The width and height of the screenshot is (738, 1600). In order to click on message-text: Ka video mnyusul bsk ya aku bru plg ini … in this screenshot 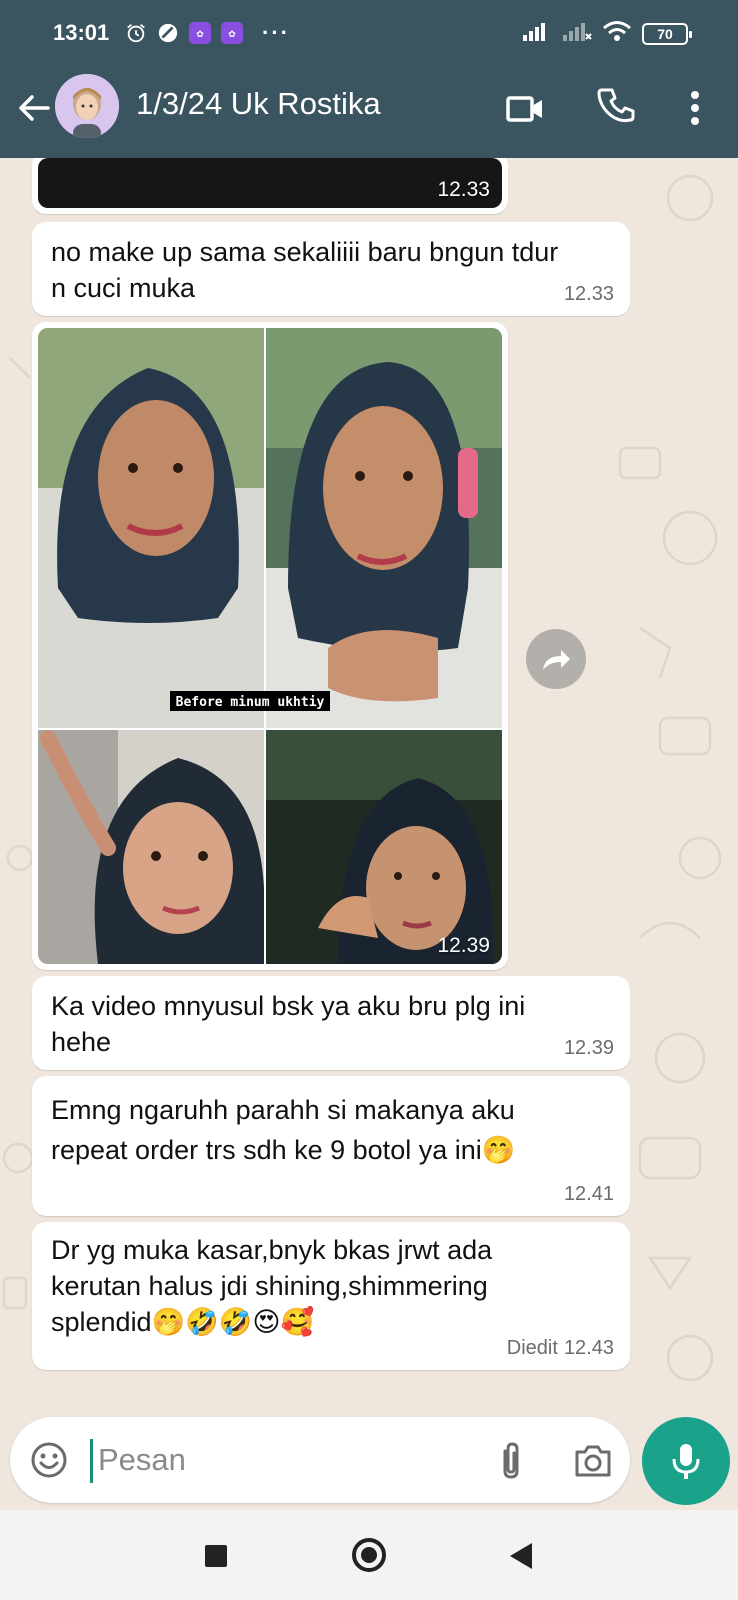, I will do `click(288, 1024)`.